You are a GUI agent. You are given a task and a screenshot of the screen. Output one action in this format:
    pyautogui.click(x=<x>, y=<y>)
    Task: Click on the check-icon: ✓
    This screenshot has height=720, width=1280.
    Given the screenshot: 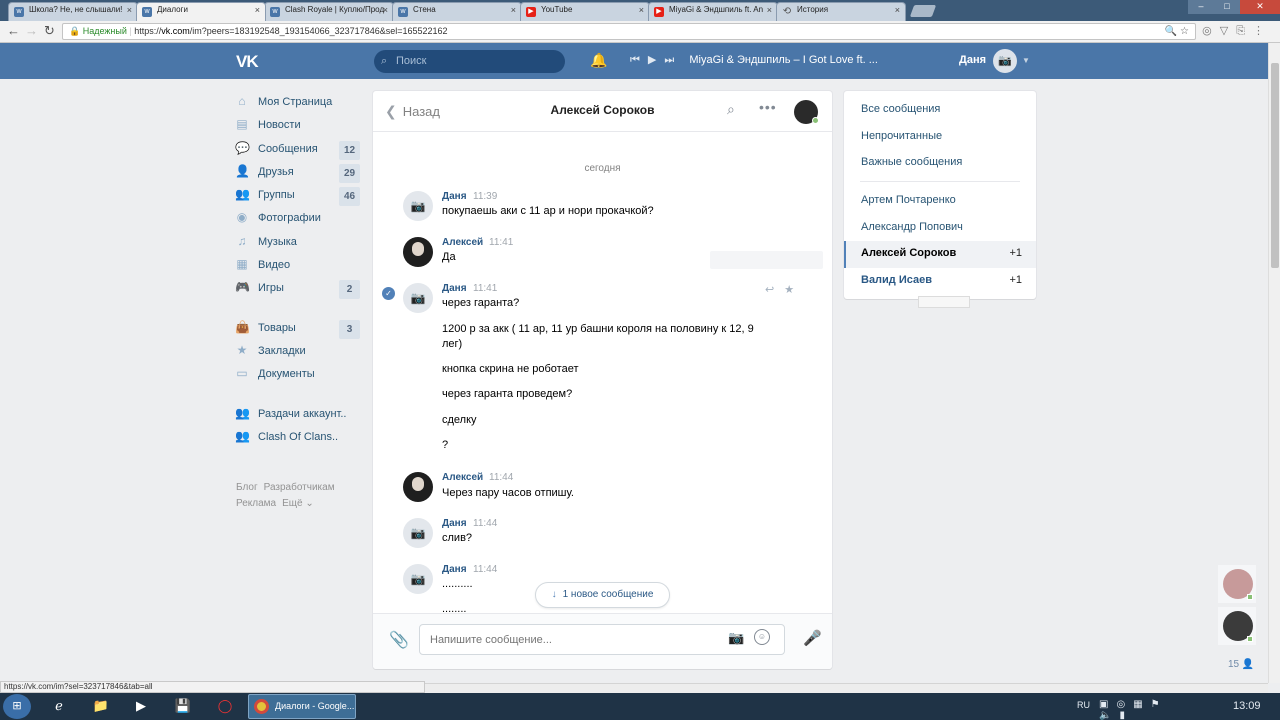 What is the action you would take?
    pyautogui.click(x=388, y=293)
    